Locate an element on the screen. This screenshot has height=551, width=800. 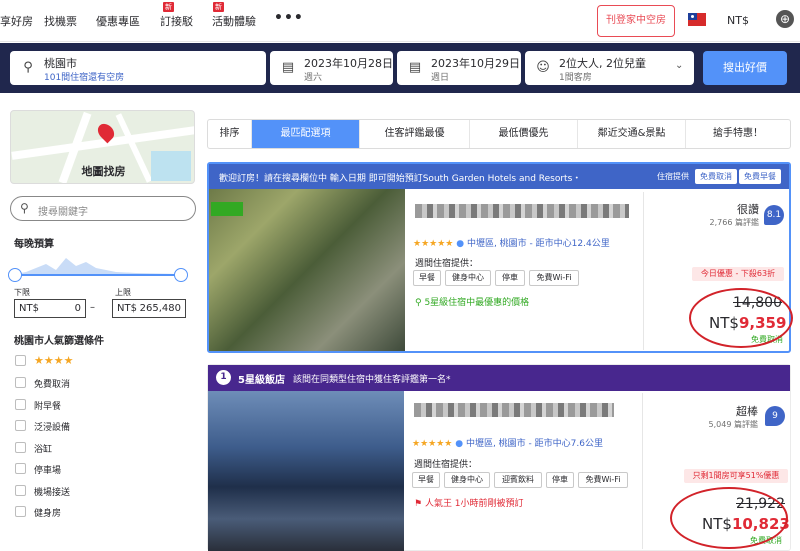
min-label: 下限 is located at coordinates (22, 292).